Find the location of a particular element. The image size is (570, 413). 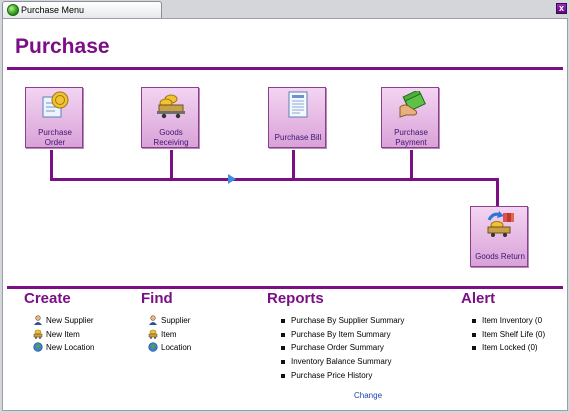

find-item-label: Item is located at coordinates (169, 334).